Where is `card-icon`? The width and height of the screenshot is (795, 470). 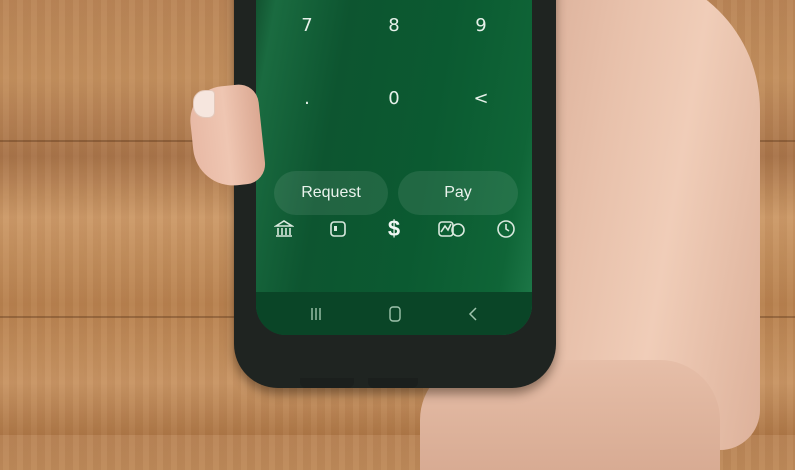
card-icon is located at coordinates (338, 229).